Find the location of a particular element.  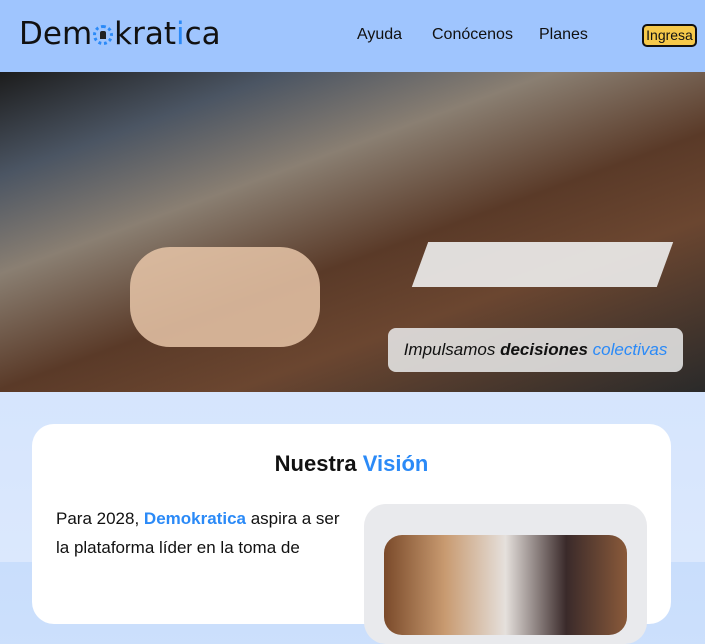

vision-image-box is located at coordinates (505, 574).